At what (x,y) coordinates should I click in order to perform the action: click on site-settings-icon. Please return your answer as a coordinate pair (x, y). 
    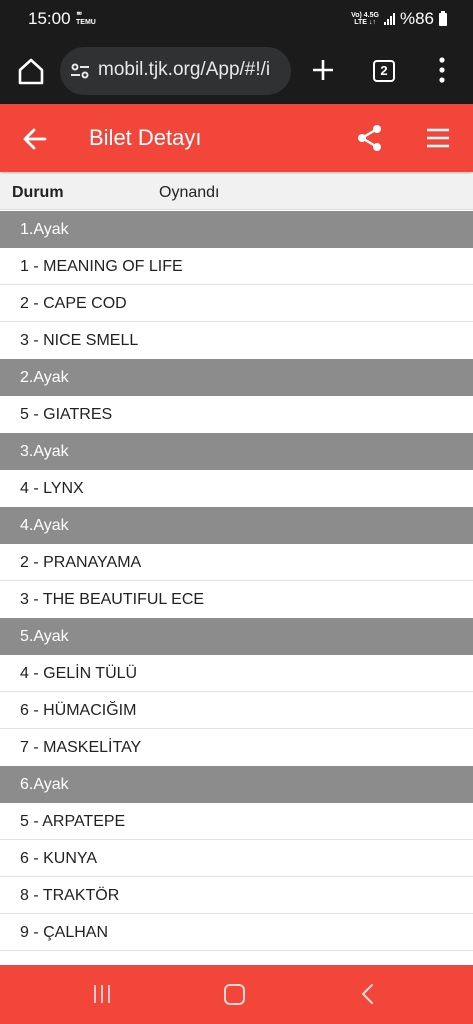
    Looking at the image, I should click on (80, 71).